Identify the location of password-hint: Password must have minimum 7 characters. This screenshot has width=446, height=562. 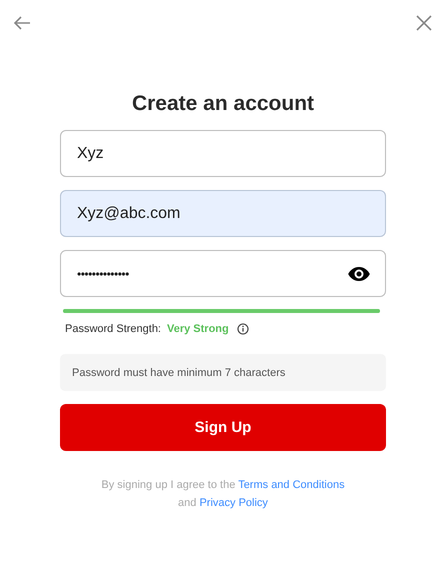
(223, 372).